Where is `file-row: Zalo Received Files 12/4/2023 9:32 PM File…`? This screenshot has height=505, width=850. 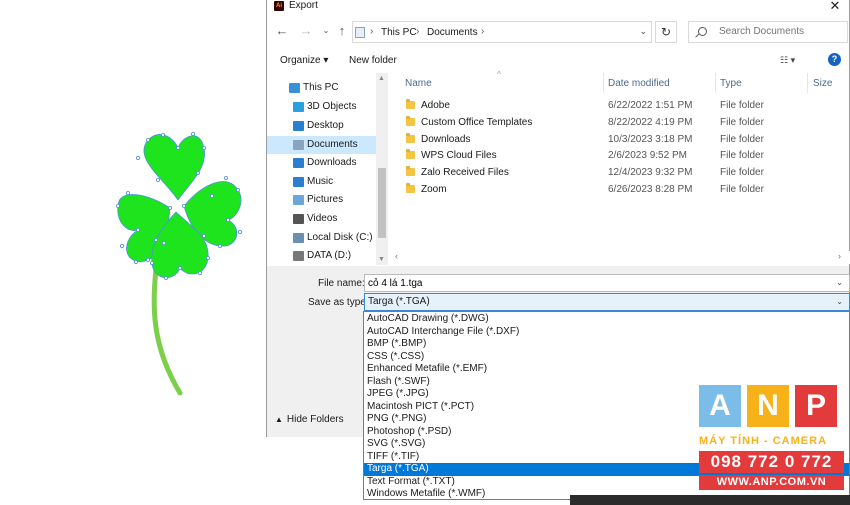 file-row: Zalo Received Files 12/4/2023 9:32 PM File… is located at coordinates (613, 172).